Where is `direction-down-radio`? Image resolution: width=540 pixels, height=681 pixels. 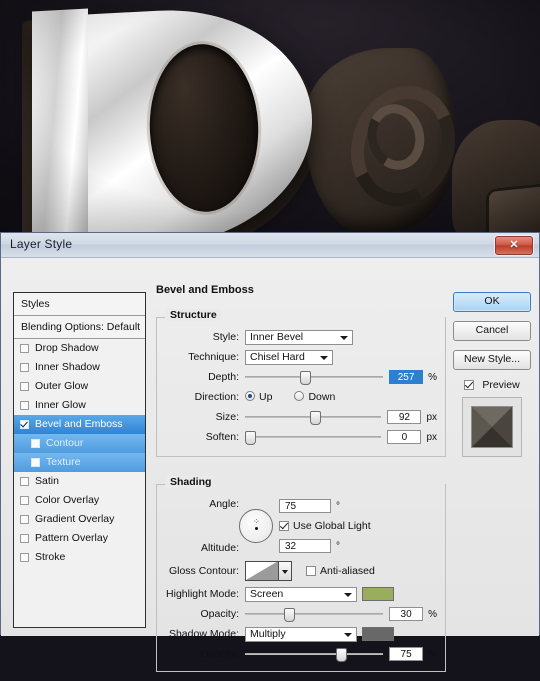
direction-down-radio is located at coordinates (299, 396).